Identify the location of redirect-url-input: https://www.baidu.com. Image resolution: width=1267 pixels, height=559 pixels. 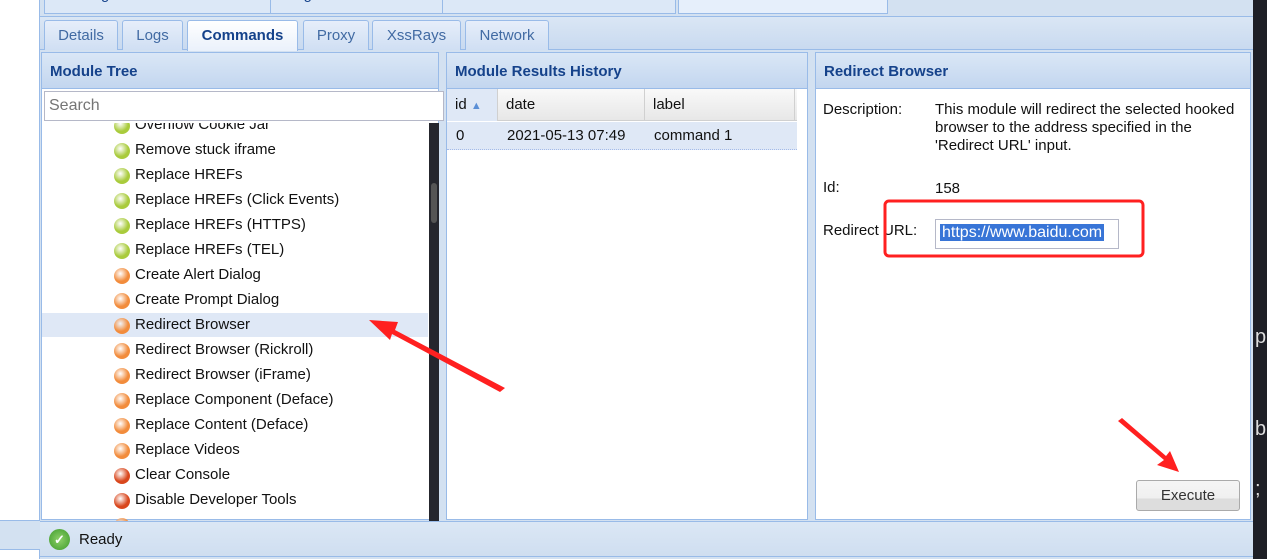
(1027, 234).